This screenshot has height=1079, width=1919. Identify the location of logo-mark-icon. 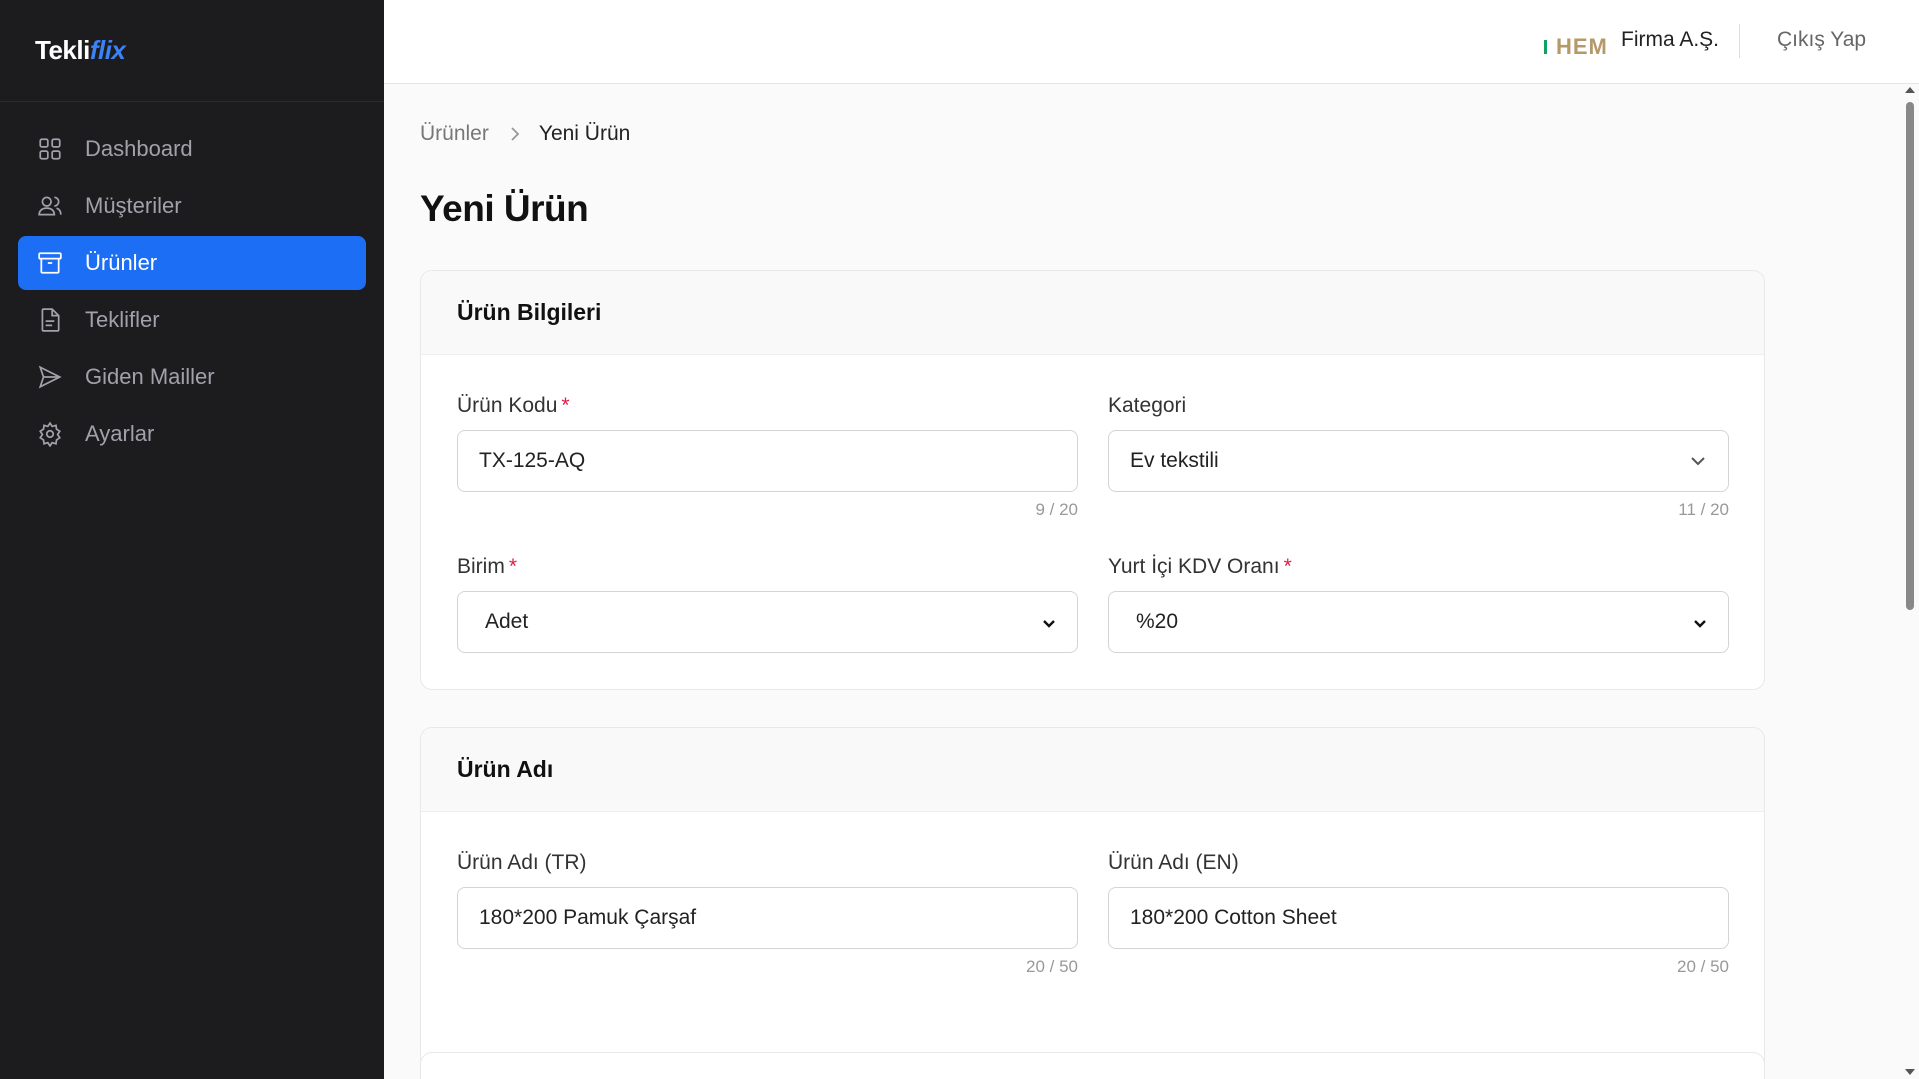
(1548, 47).